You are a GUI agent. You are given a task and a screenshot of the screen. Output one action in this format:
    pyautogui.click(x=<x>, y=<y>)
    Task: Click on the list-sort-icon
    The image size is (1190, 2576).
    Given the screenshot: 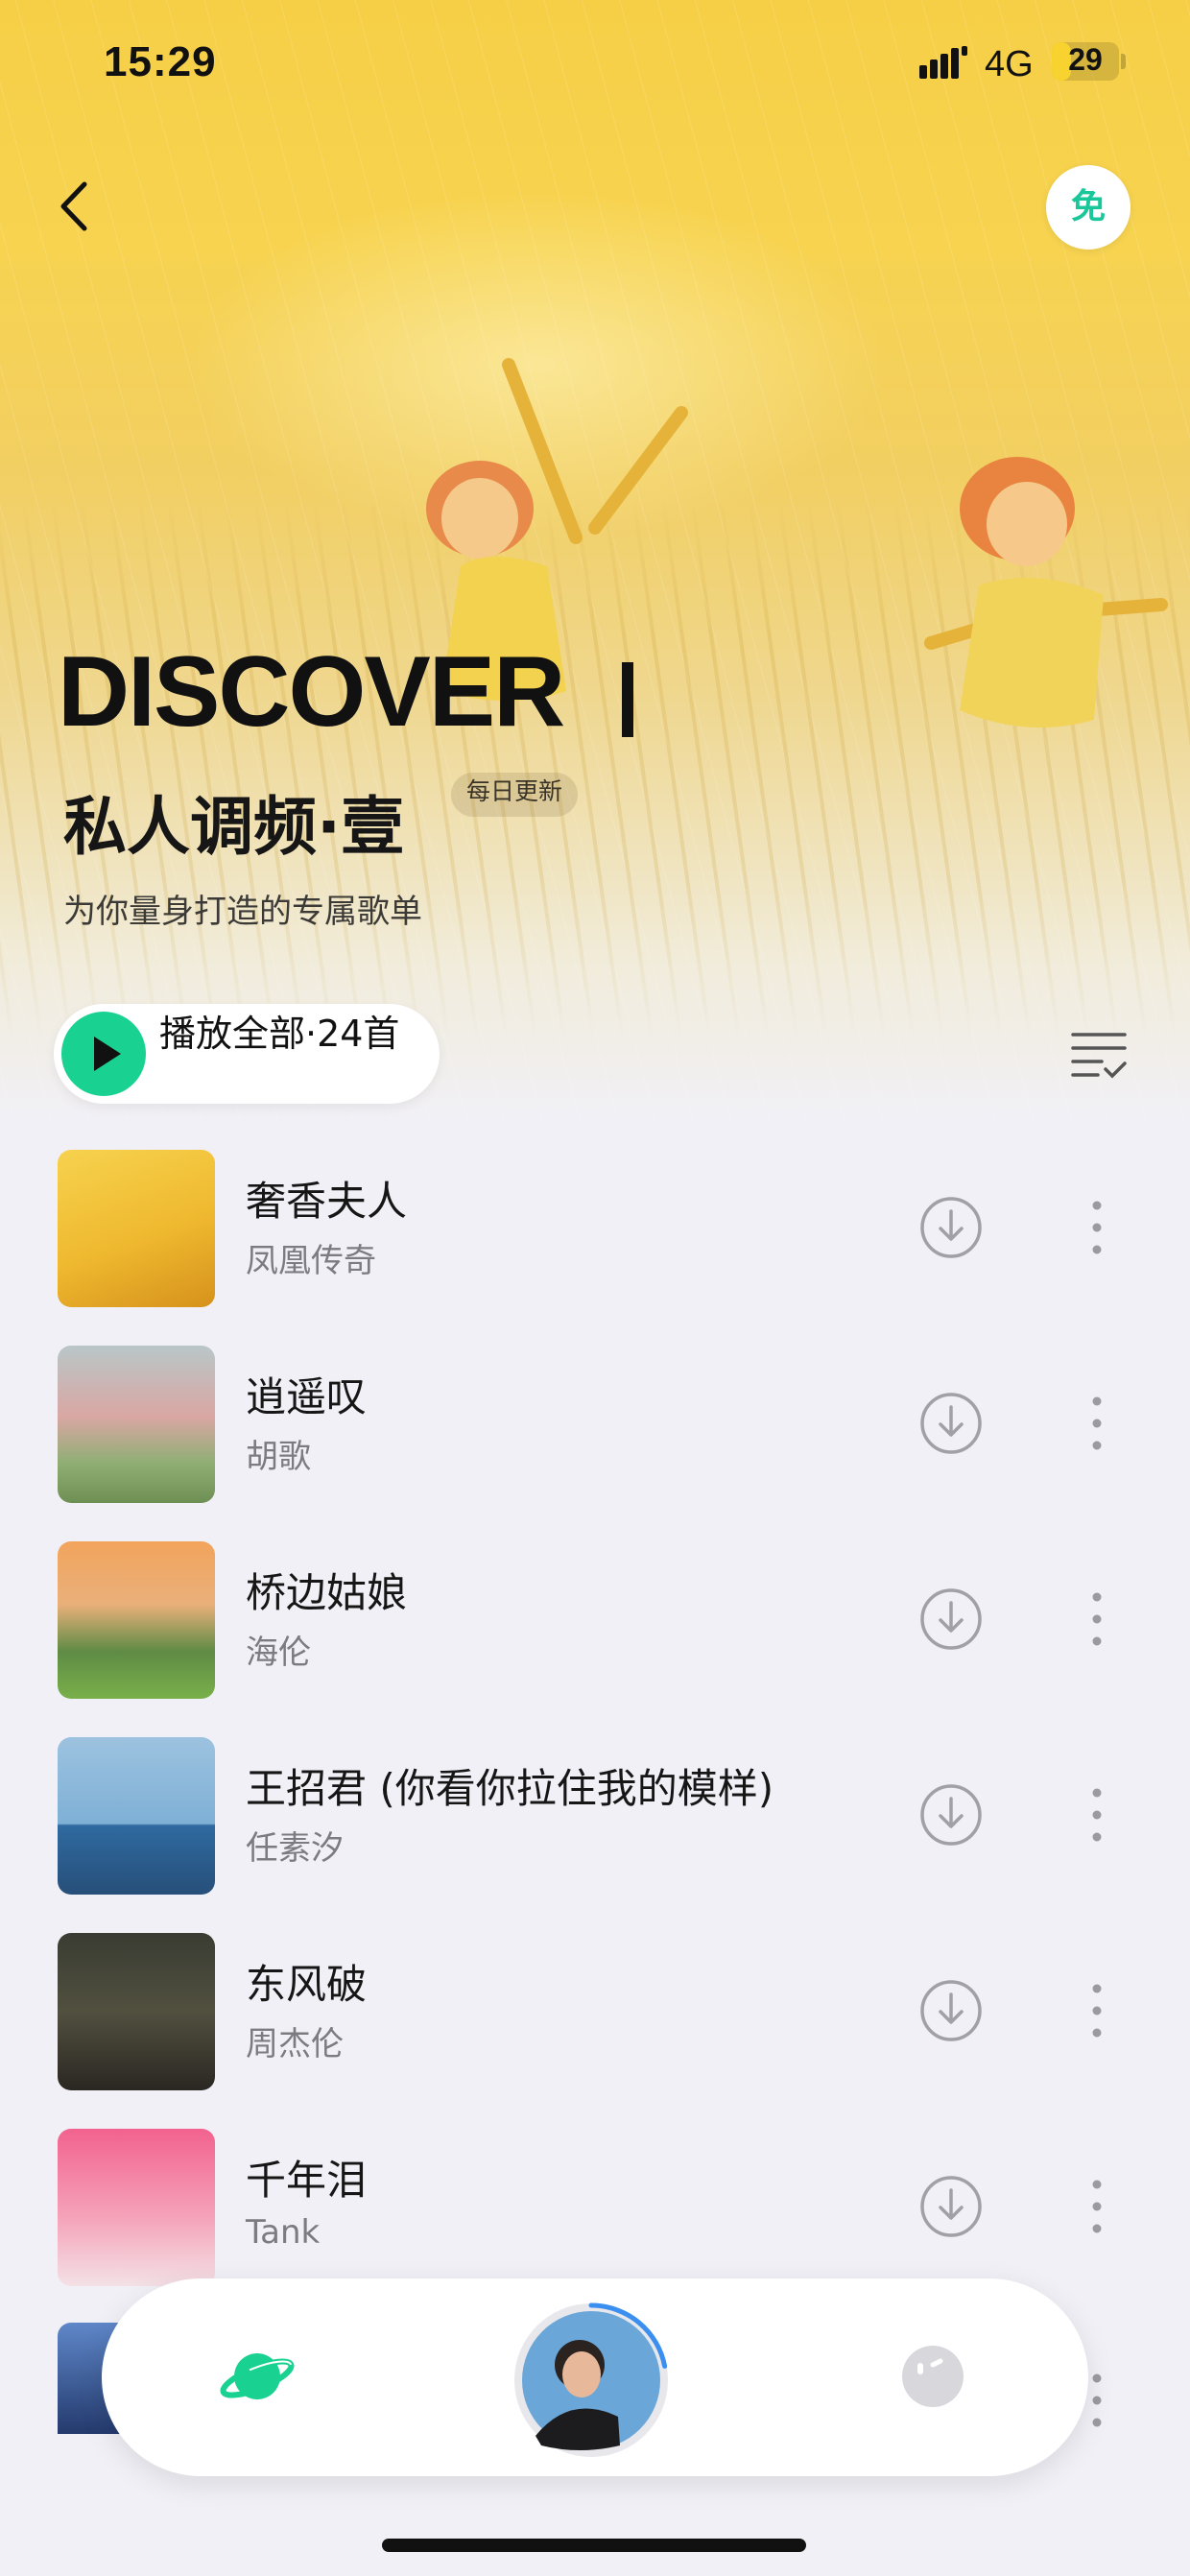 What is the action you would take?
    pyautogui.click(x=1099, y=1055)
    